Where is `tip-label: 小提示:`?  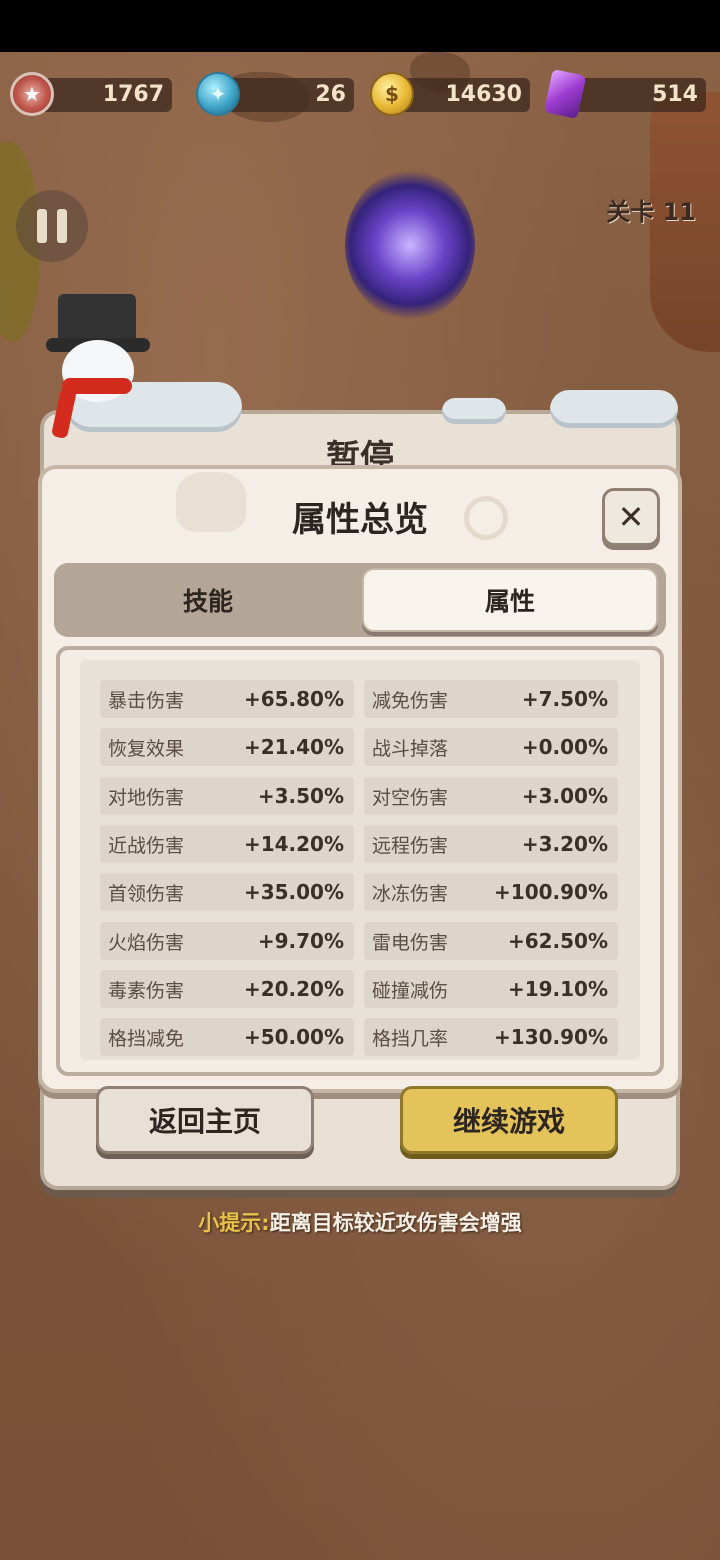
tip-label: 小提示: is located at coordinates (234, 1223).